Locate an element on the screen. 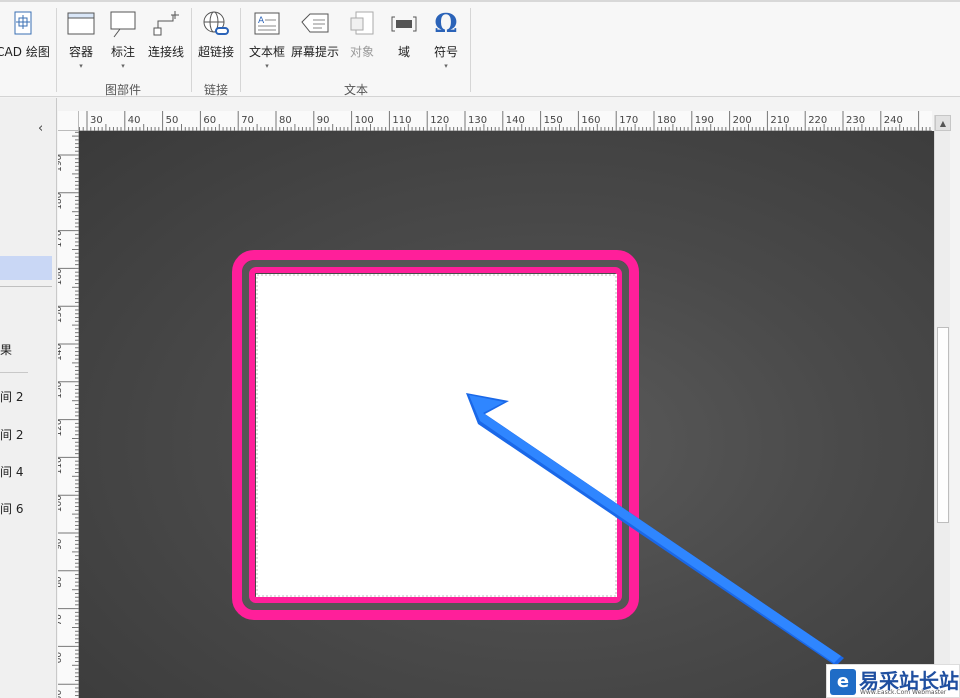  ruler-label: 240 is located at coordinates (893, 120).